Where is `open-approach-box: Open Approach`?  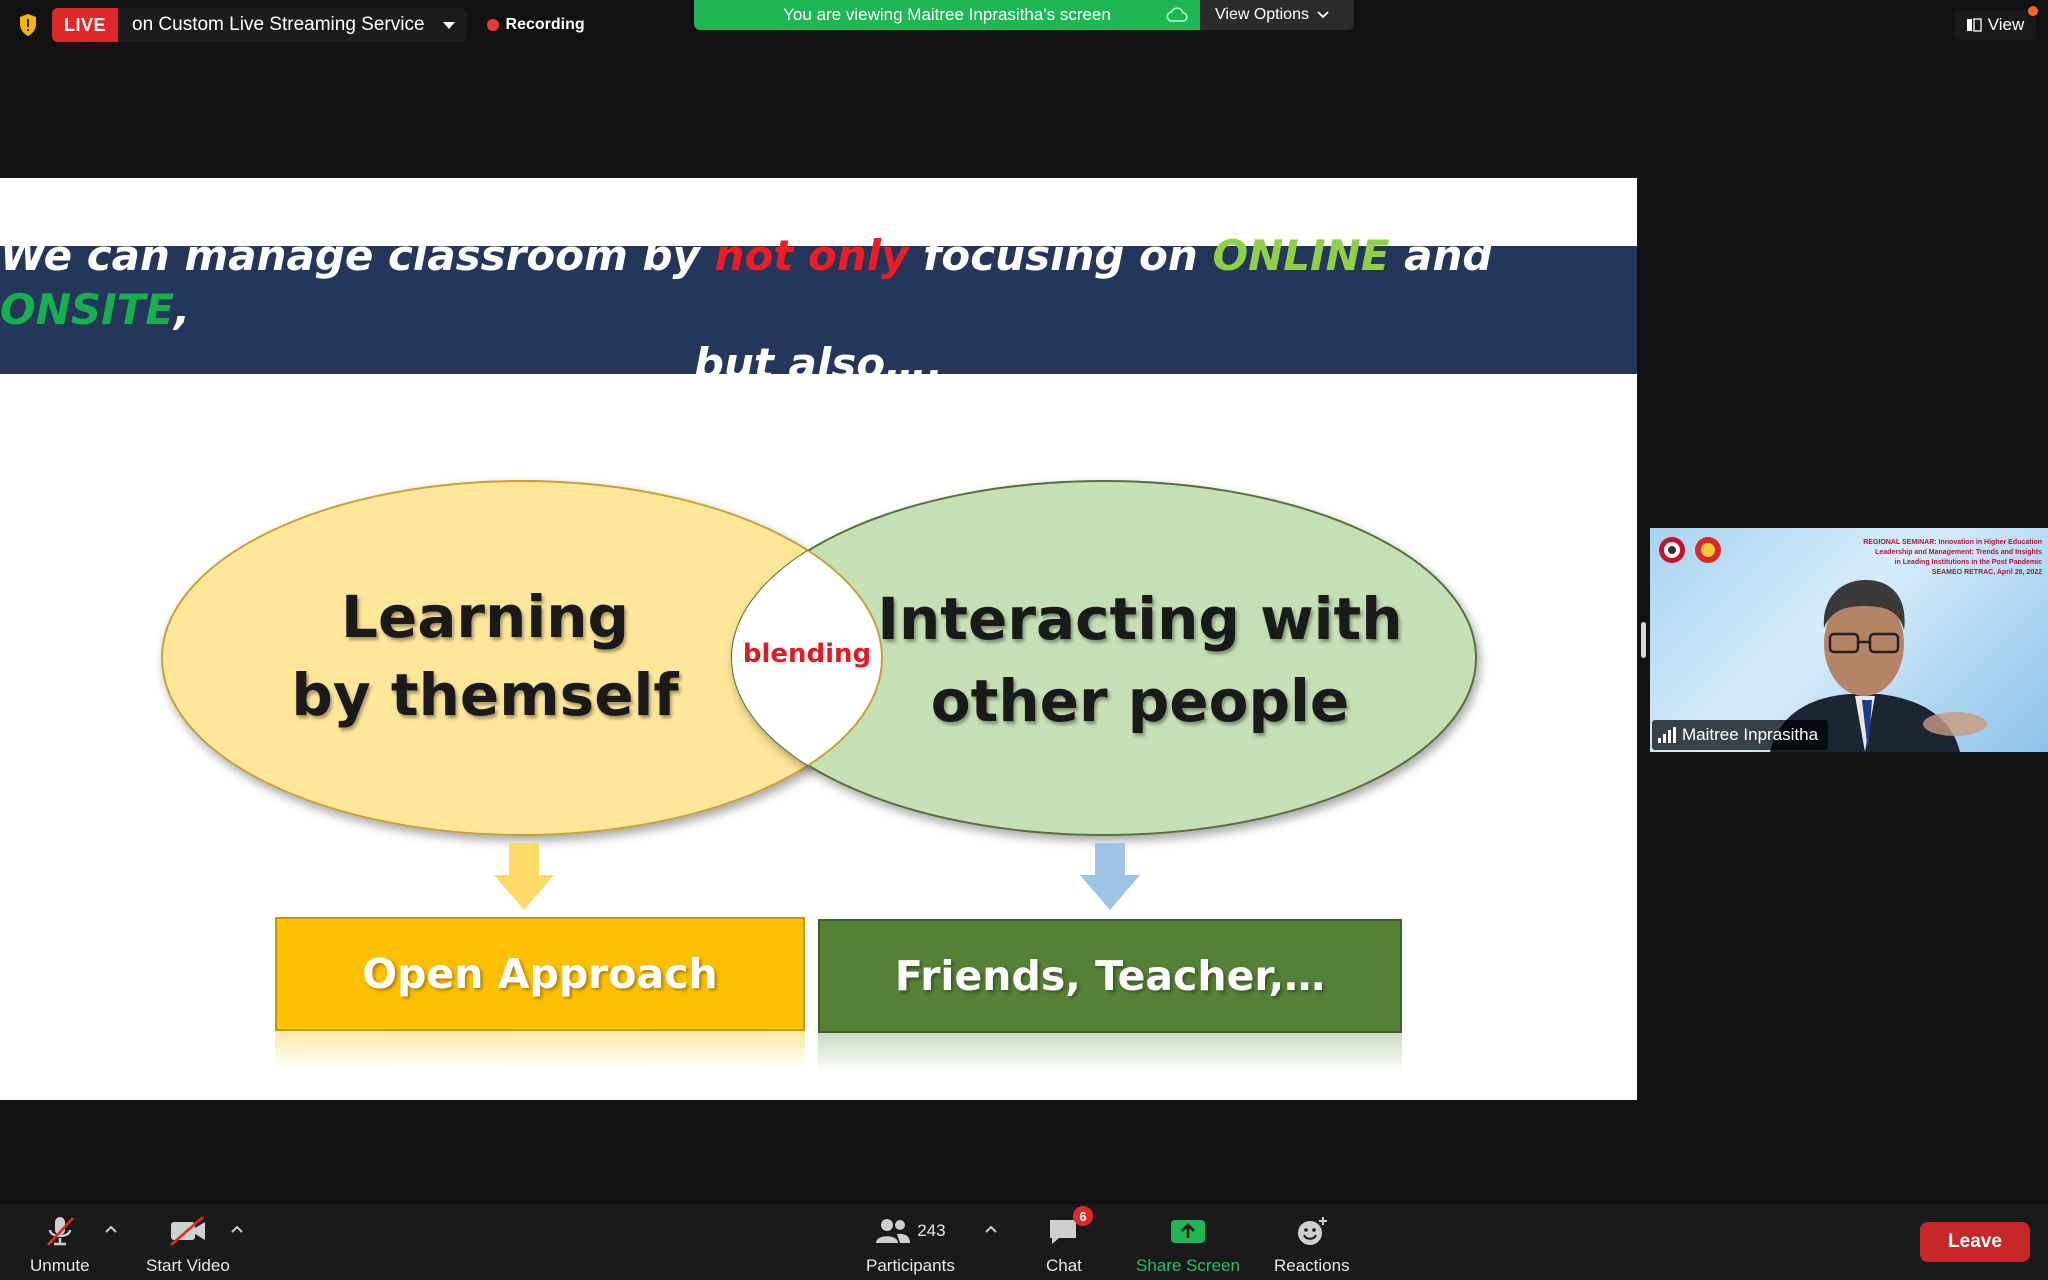 open-approach-box: Open Approach is located at coordinates (540, 974).